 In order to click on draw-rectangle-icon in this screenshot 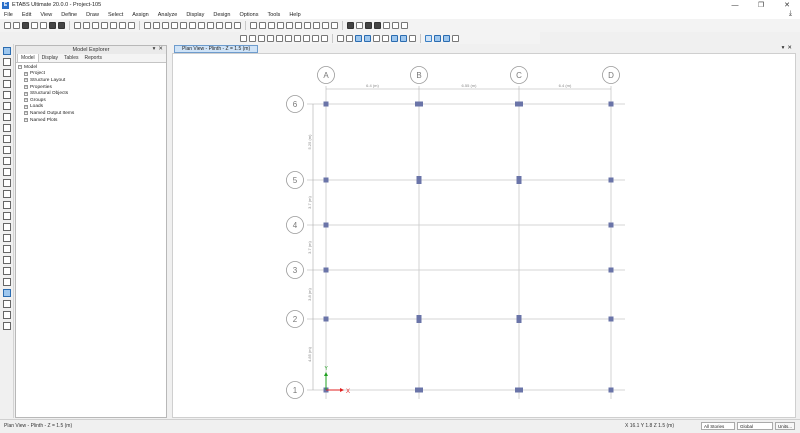, I will do `click(6, 150)`.